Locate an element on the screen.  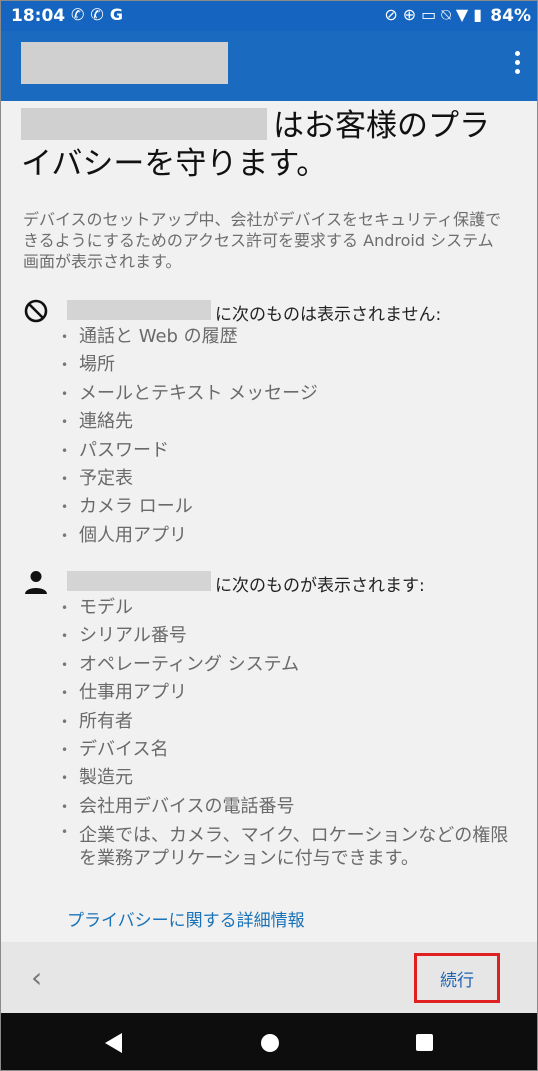
battery-icon: ▮ is located at coordinates (480, 14).